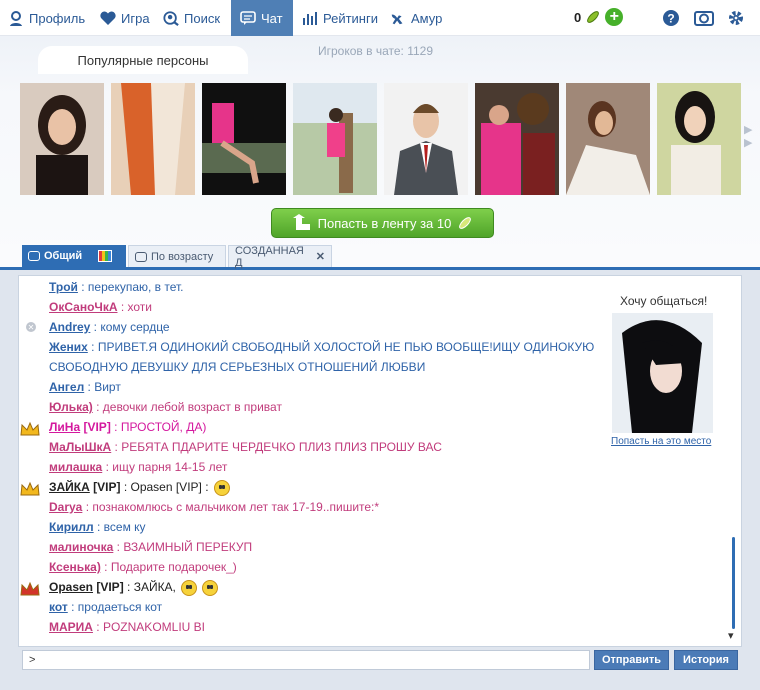 Image resolution: width=760 pixels, height=690 pixels. I want to click on nav-profile: Профиль, so click(46, 18).